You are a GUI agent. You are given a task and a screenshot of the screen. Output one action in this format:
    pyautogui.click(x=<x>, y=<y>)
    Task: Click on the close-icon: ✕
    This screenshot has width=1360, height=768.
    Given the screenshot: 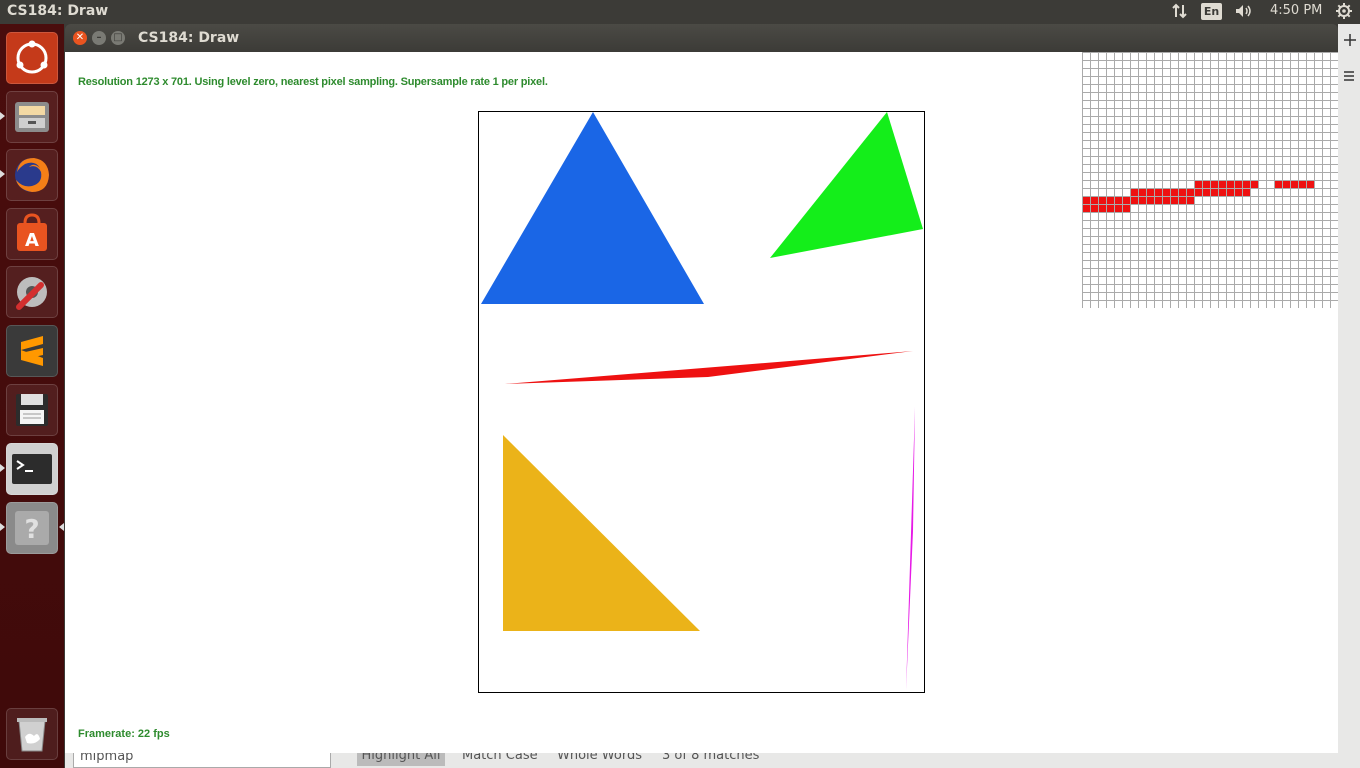 What is the action you would take?
    pyautogui.click(x=80, y=38)
    